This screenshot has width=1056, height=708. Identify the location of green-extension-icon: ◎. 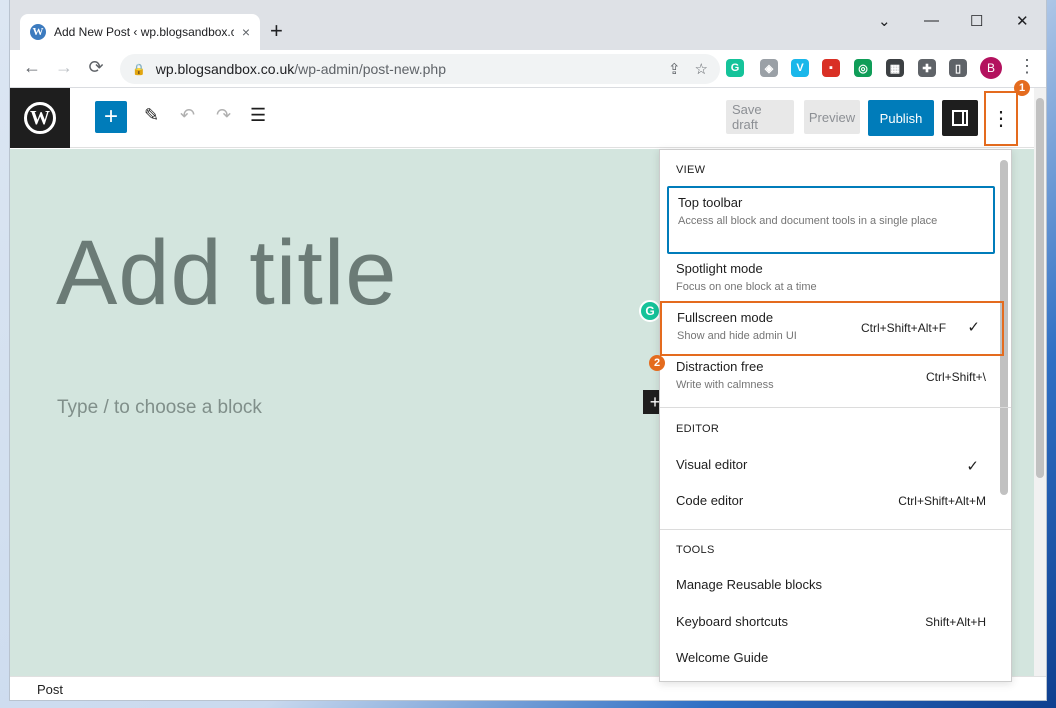
(863, 68).